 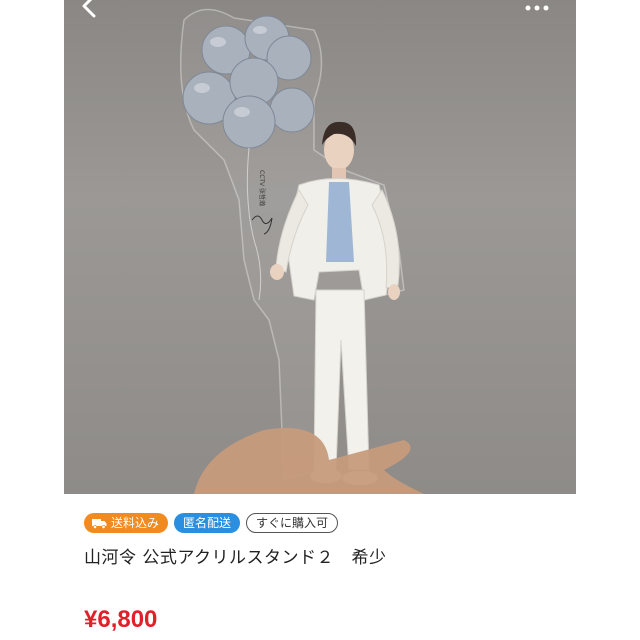 What do you see at coordinates (121, 619) in the screenshot?
I see `product-price: ¥6,800` at bounding box center [121, 619].